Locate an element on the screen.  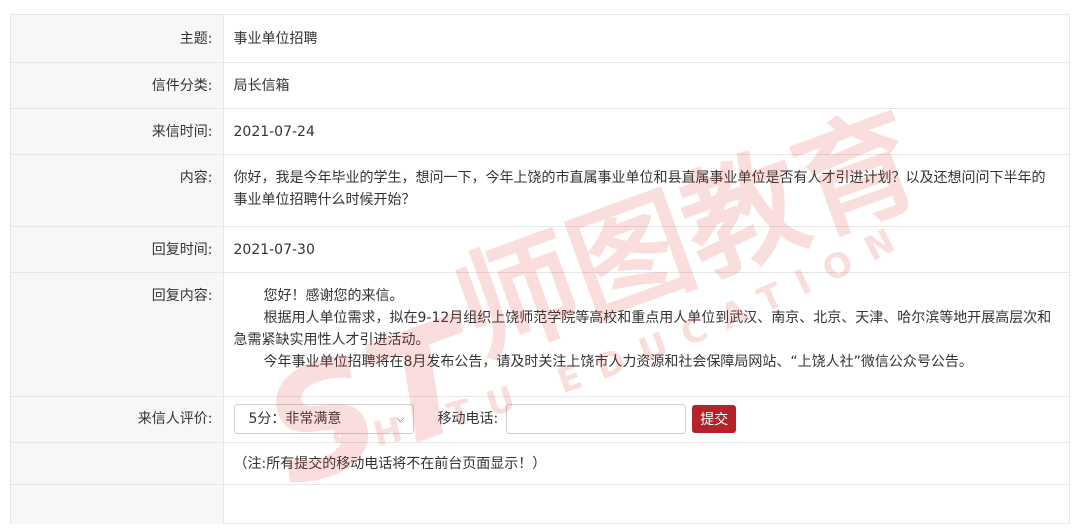
row-letter-date: 来信时间: 2021-07-24 is located at coordinates (540, 131).